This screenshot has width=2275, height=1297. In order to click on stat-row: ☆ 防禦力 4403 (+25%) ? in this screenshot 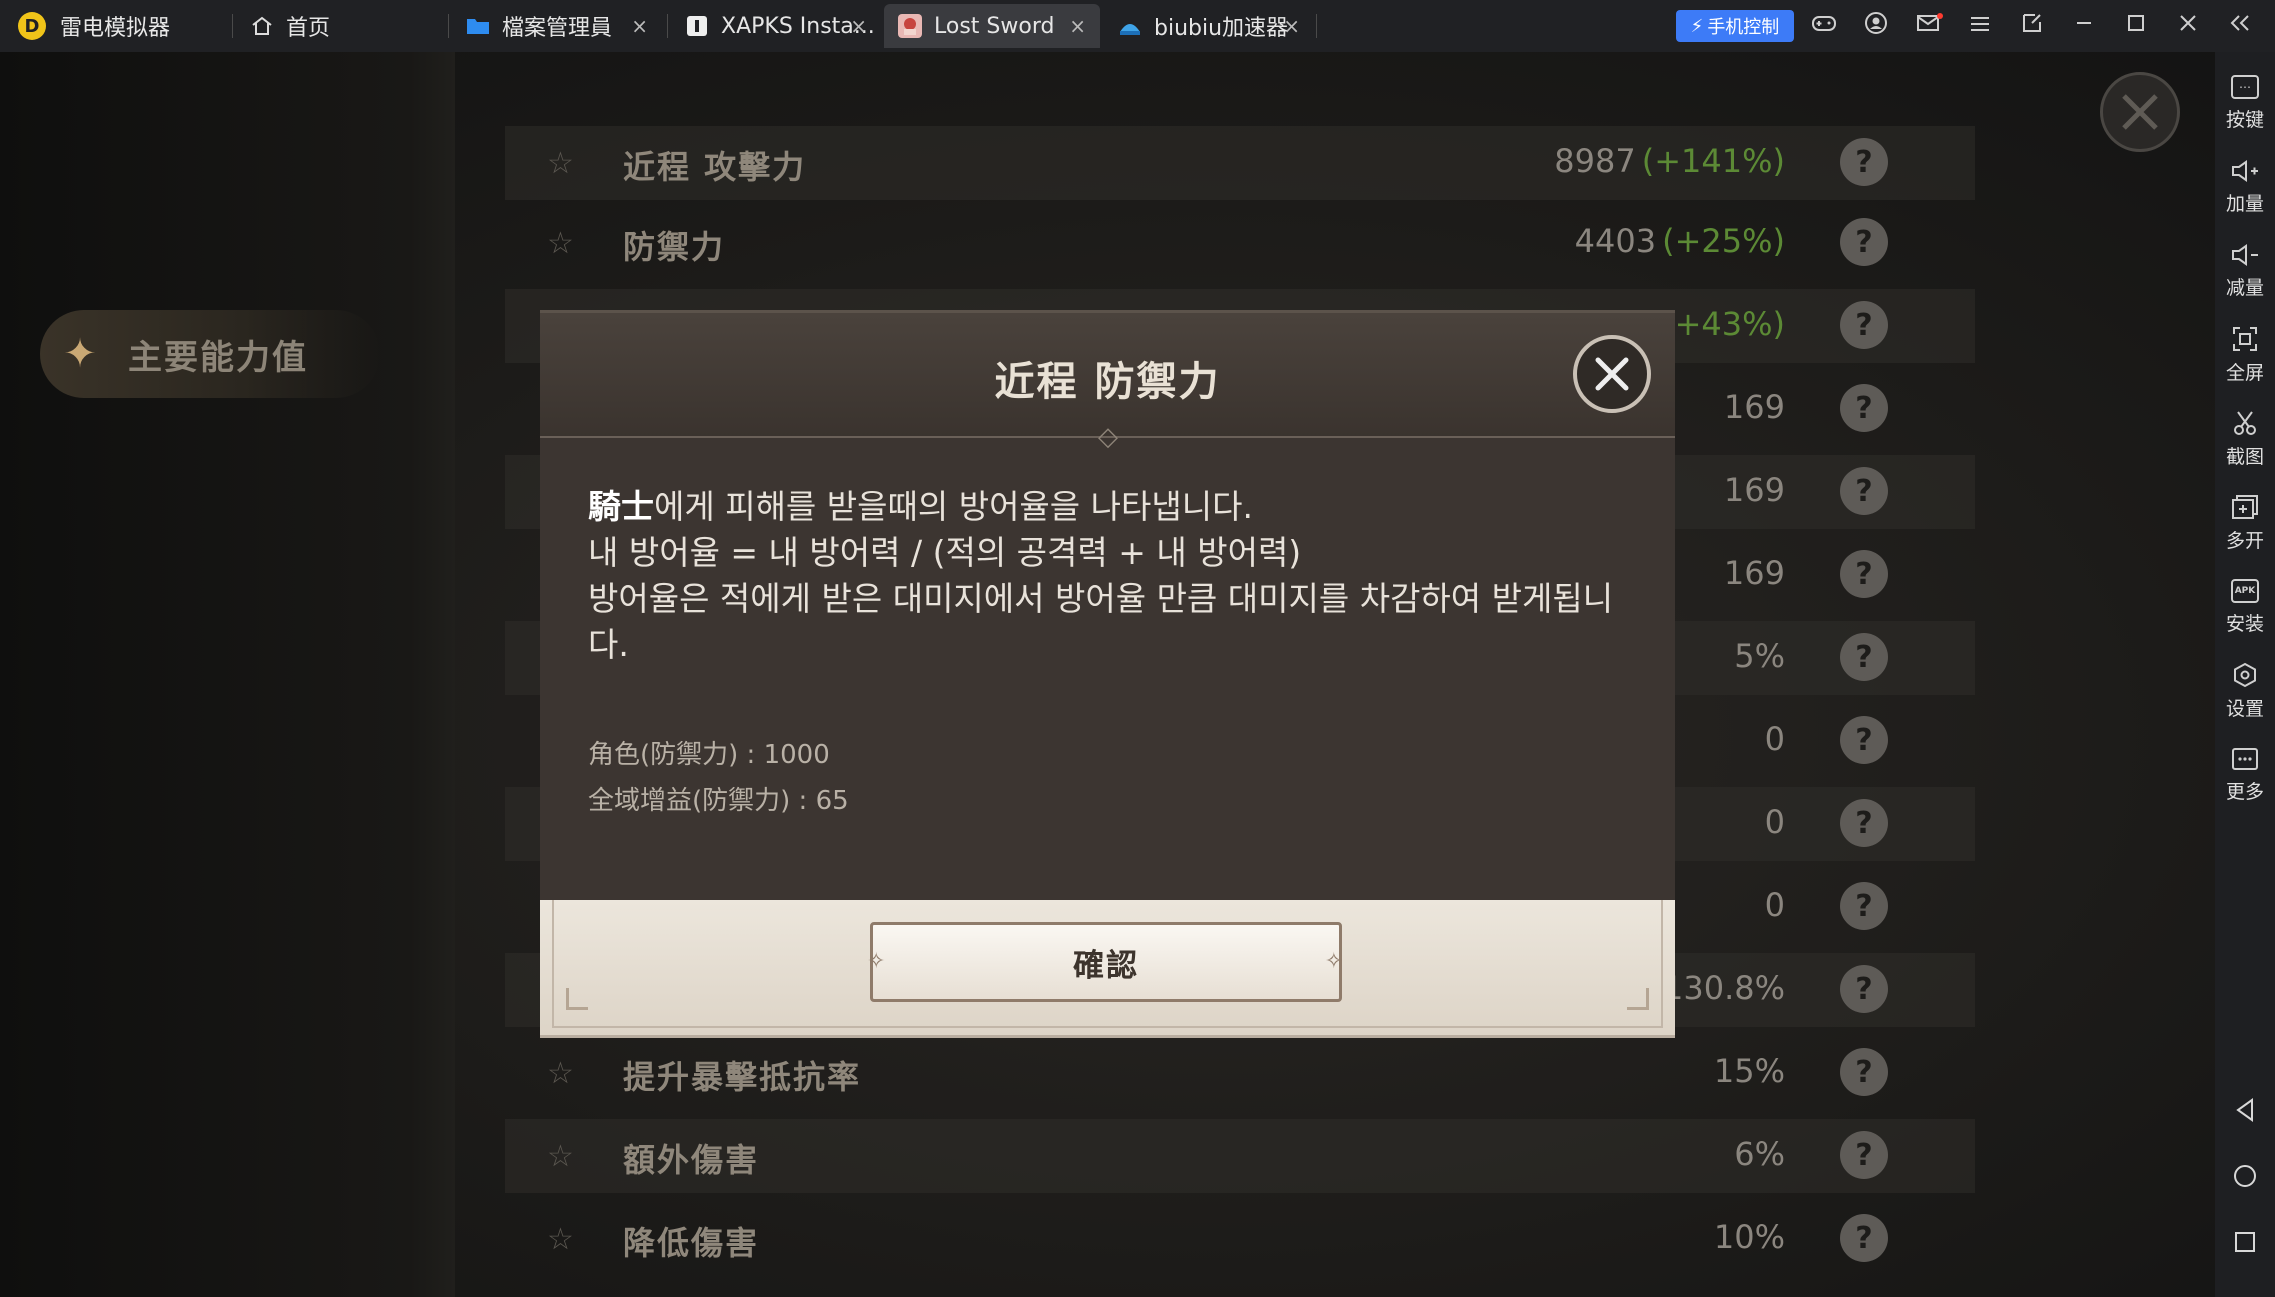, I will do `click(1240, 243)`.